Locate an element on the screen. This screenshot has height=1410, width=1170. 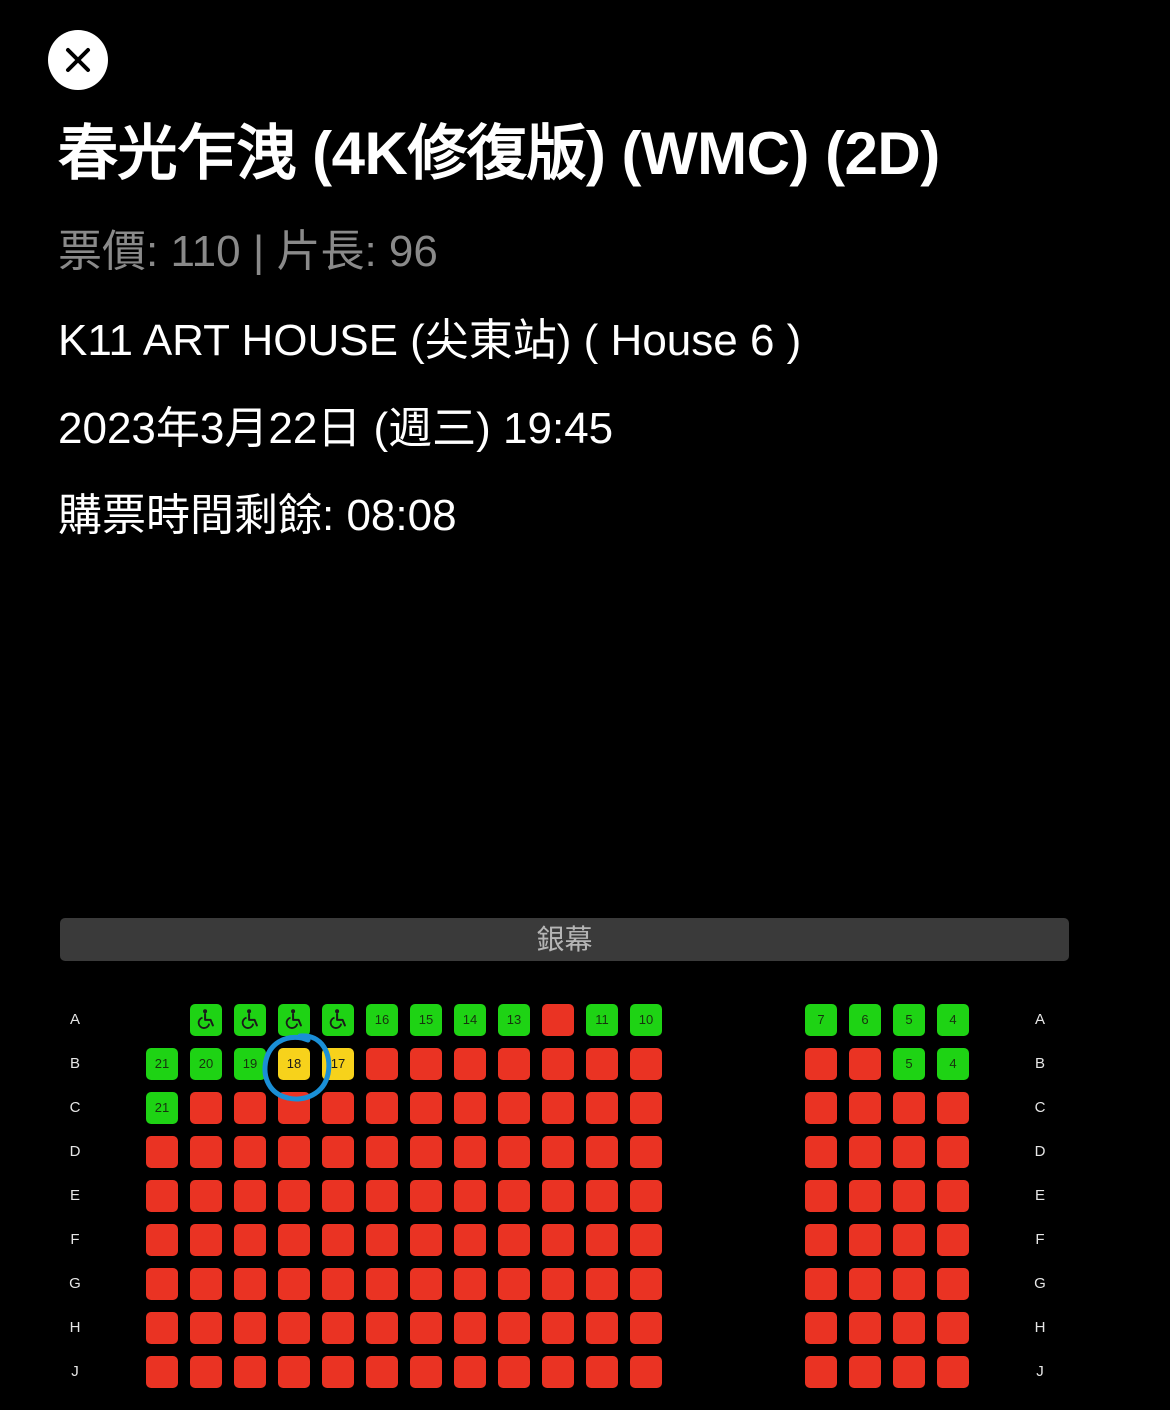
seat-d-13-sold is located at coordinates (821, 1152).